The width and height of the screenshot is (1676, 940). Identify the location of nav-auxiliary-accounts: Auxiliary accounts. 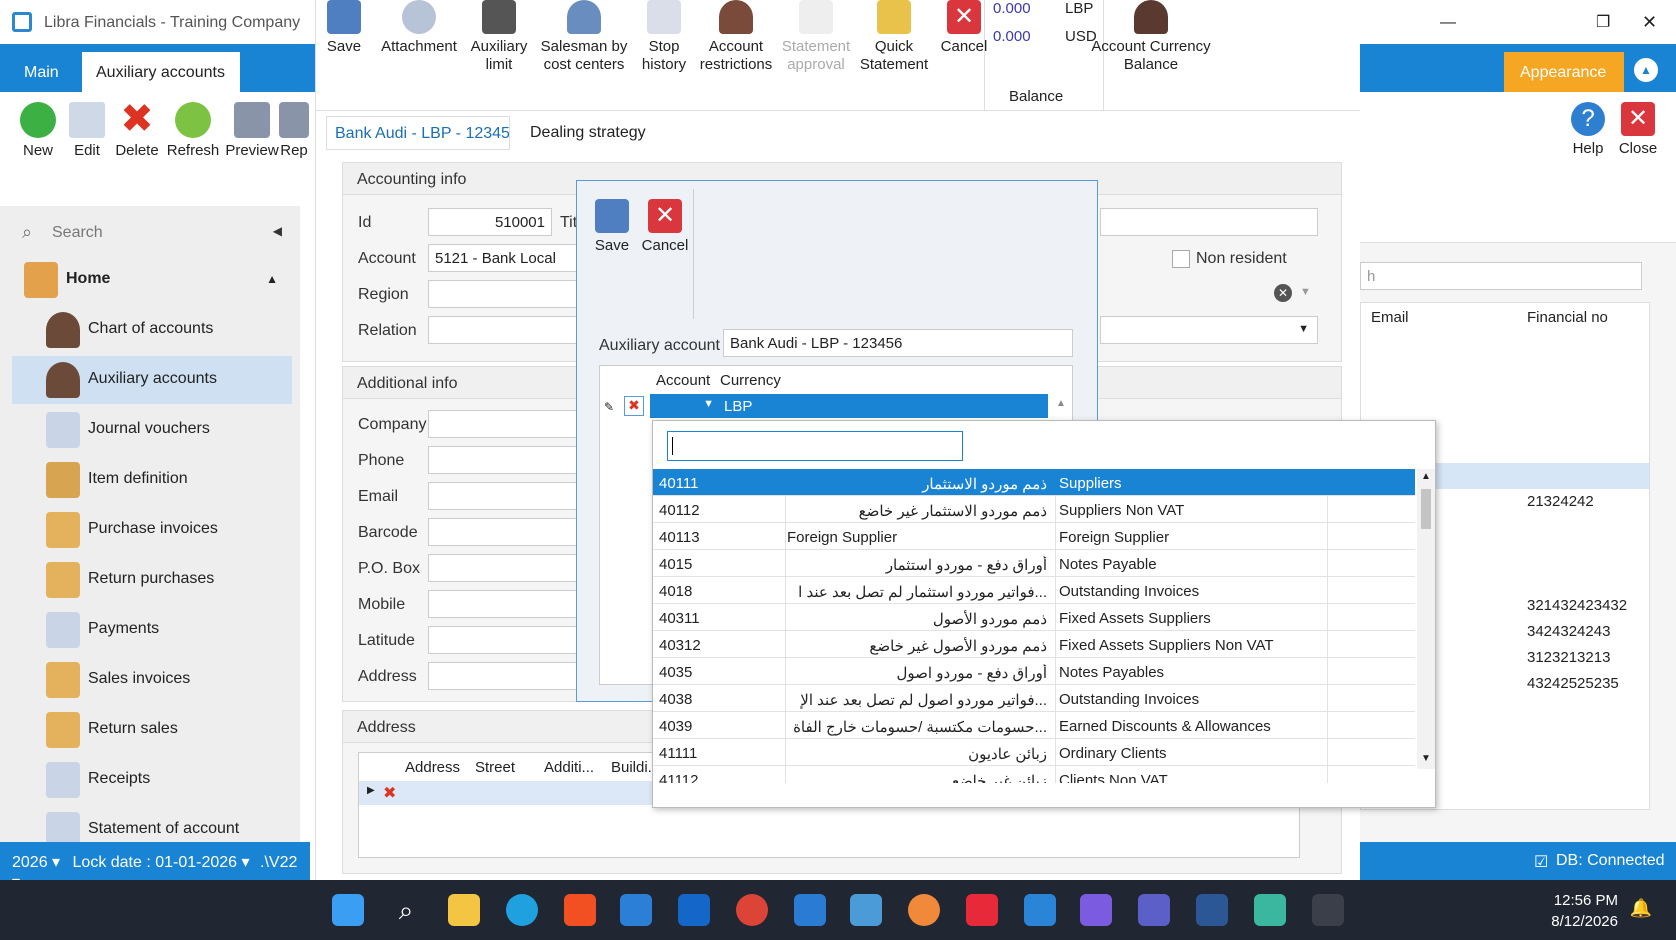
(152, 380).